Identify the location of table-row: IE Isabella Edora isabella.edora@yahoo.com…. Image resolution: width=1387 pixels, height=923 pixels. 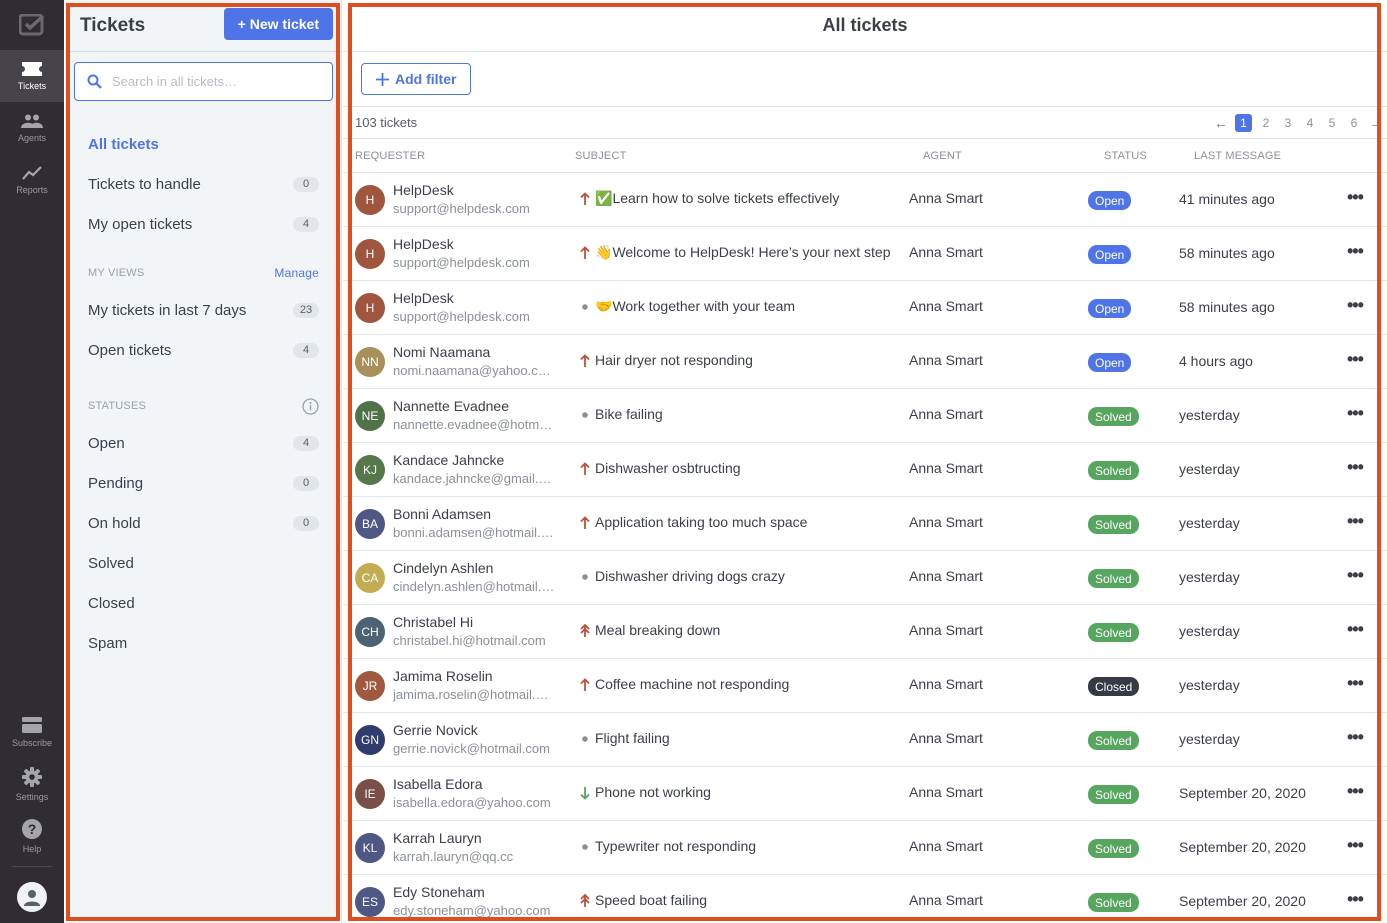
(865, 794).